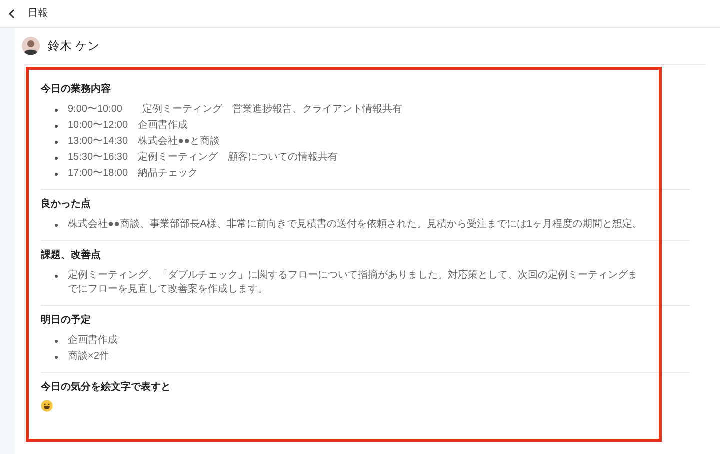 Image resolution: width=720 pixels, height=454 pixels. Describe the element at coordinates (133, 174) in the screenshot. I see `list-item-text: 17:00〜18:00 納品チェック` at that location.